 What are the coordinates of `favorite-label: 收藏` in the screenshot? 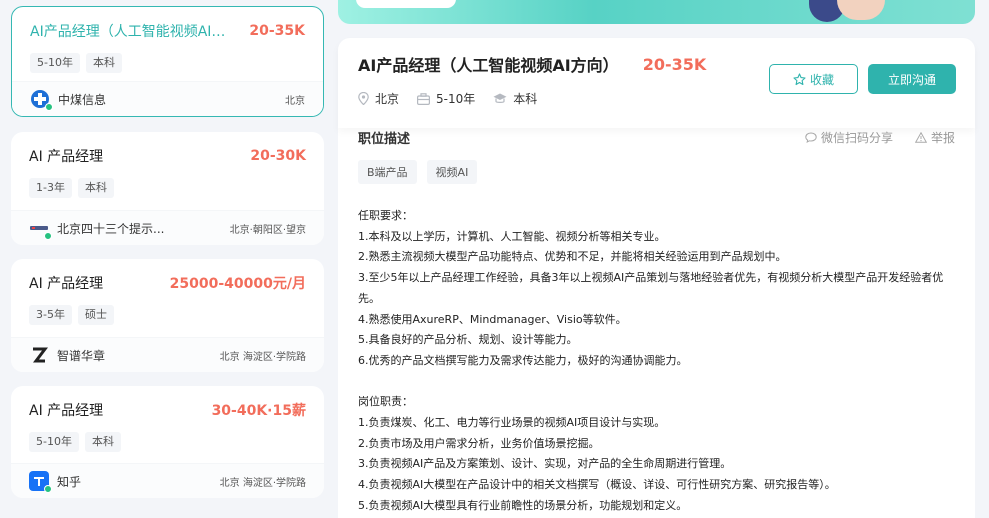 It's located at (821, 79).